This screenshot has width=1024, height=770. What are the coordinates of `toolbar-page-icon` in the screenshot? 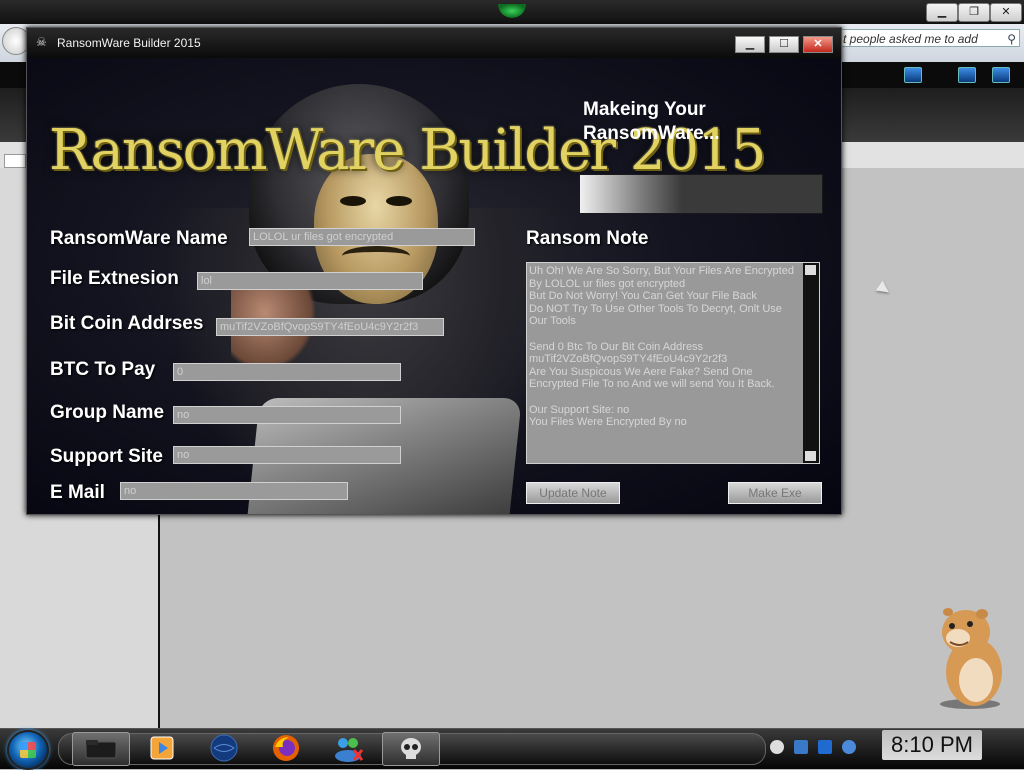 It's located at (1001, 75).